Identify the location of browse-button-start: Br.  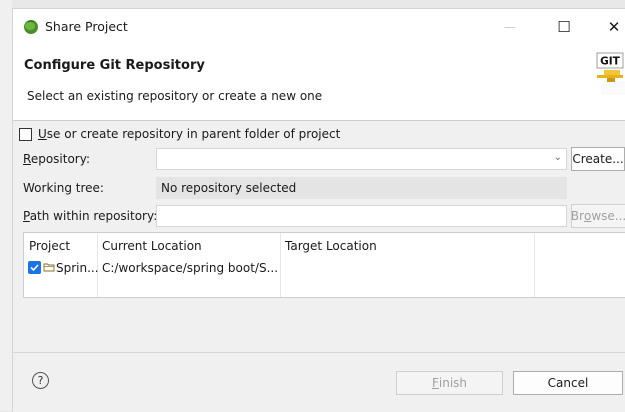
(577, 216).